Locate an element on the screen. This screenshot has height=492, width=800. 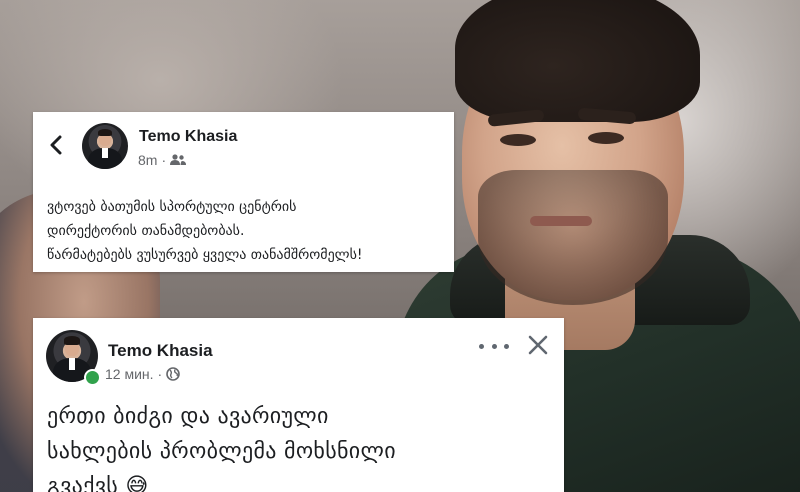
man-beard is located at coordinates (573, 237).